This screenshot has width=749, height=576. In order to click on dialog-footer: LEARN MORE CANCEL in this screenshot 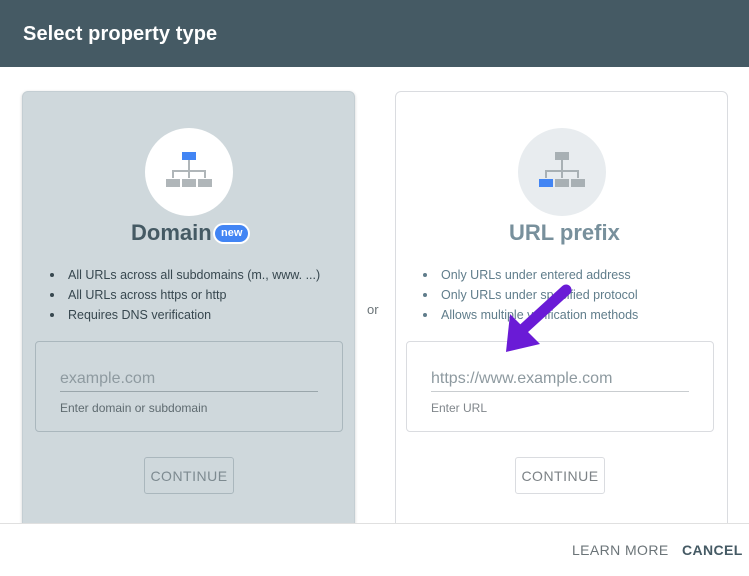, I will do `click(374, 549)`.